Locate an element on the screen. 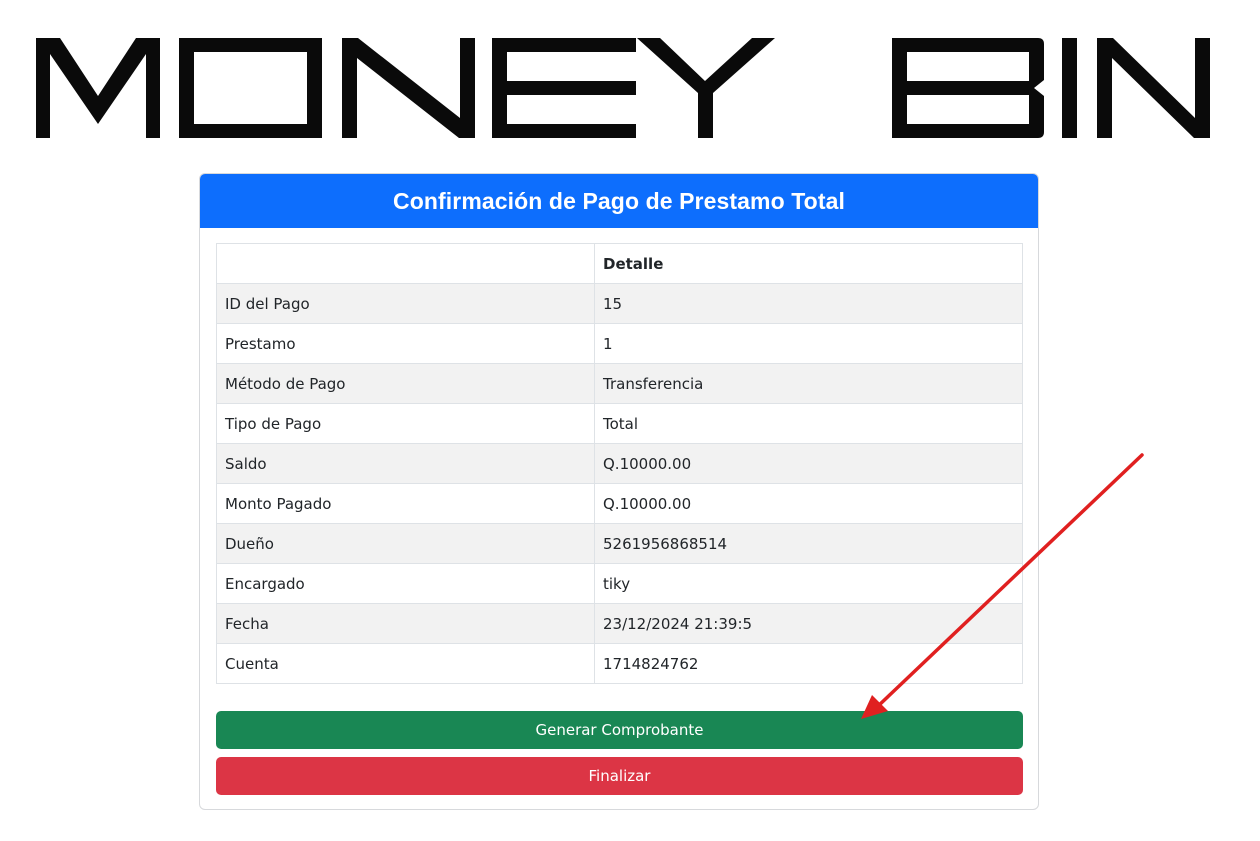 This screenshot has width=1260, height=841. row-label: Saldo is located at coordinates (405, 463).